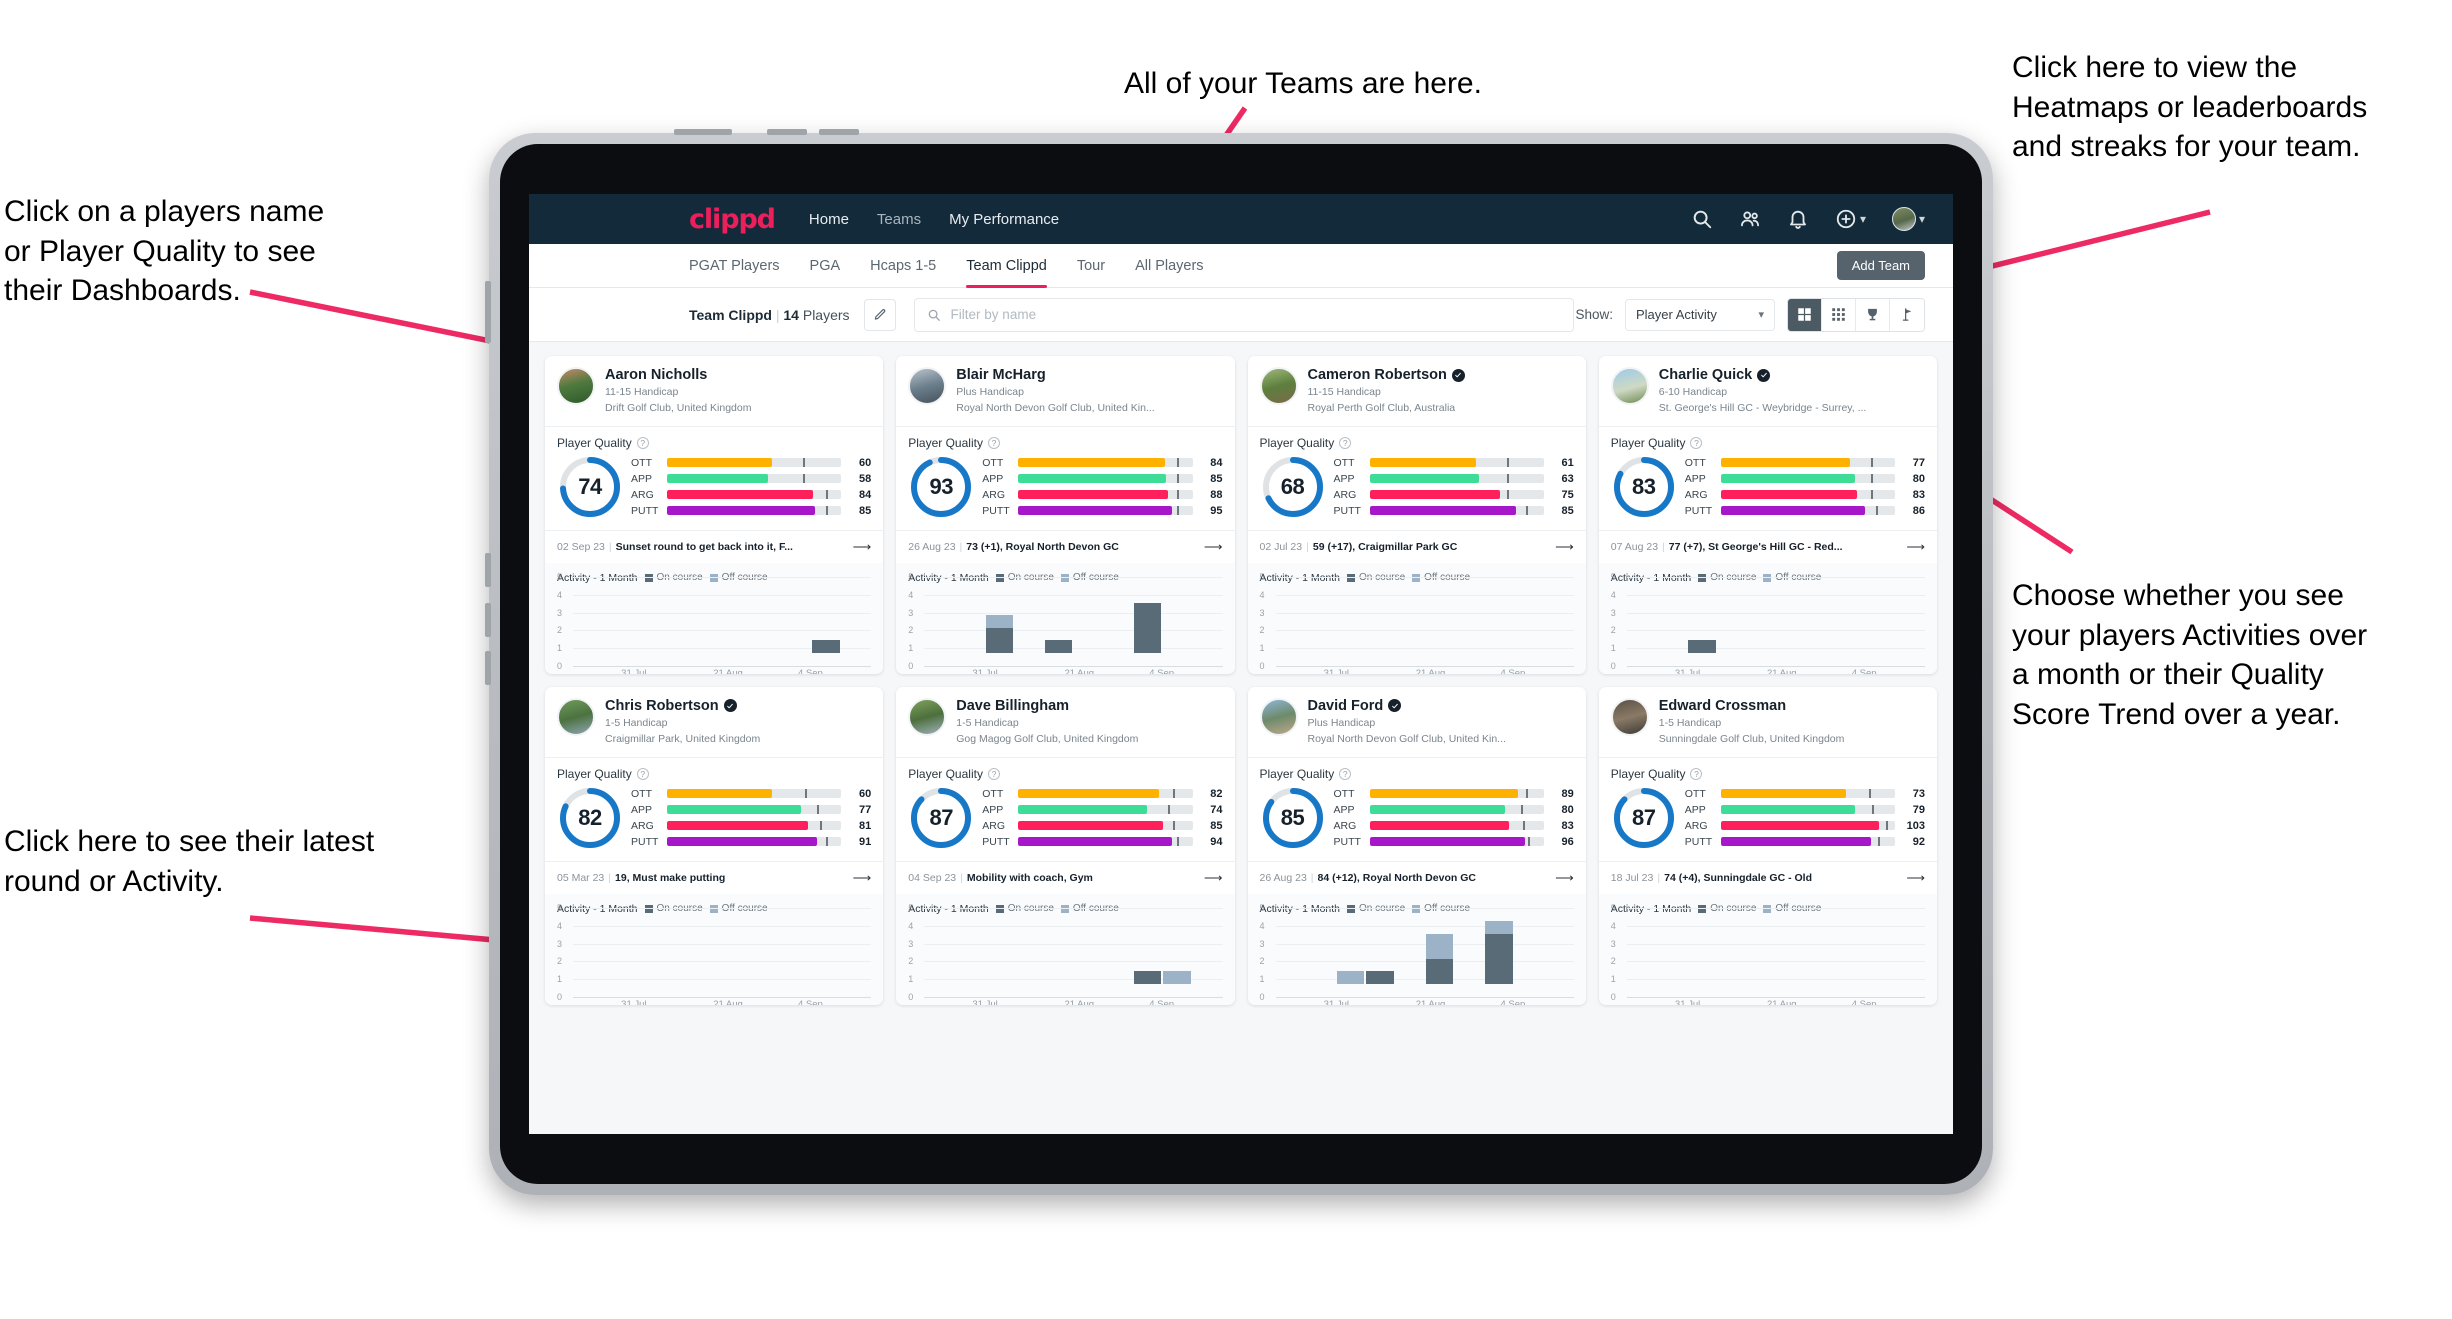 The width and height of the screenshot is (2452, 1319). I want to click on quality-ring: 83, so click(1644, 487).